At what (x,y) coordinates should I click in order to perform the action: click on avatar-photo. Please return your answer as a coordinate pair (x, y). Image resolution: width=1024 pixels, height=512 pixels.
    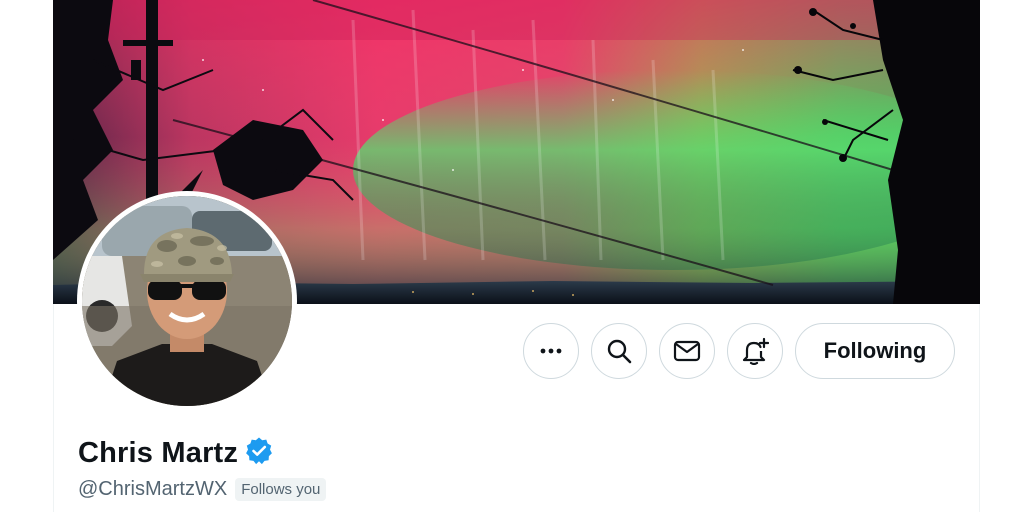
    Looking at the image, I should click on (187, 301).